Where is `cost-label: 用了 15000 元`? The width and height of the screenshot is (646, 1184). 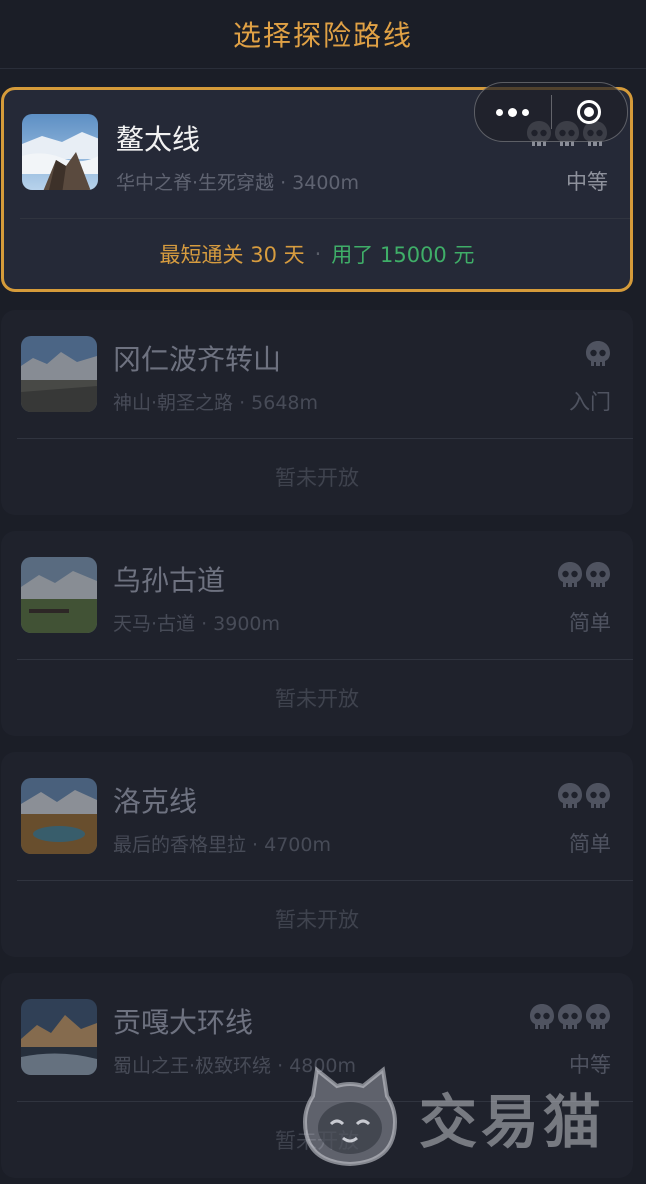 cost-label: 用了 15000 元 is located at coordinates (403, 255).